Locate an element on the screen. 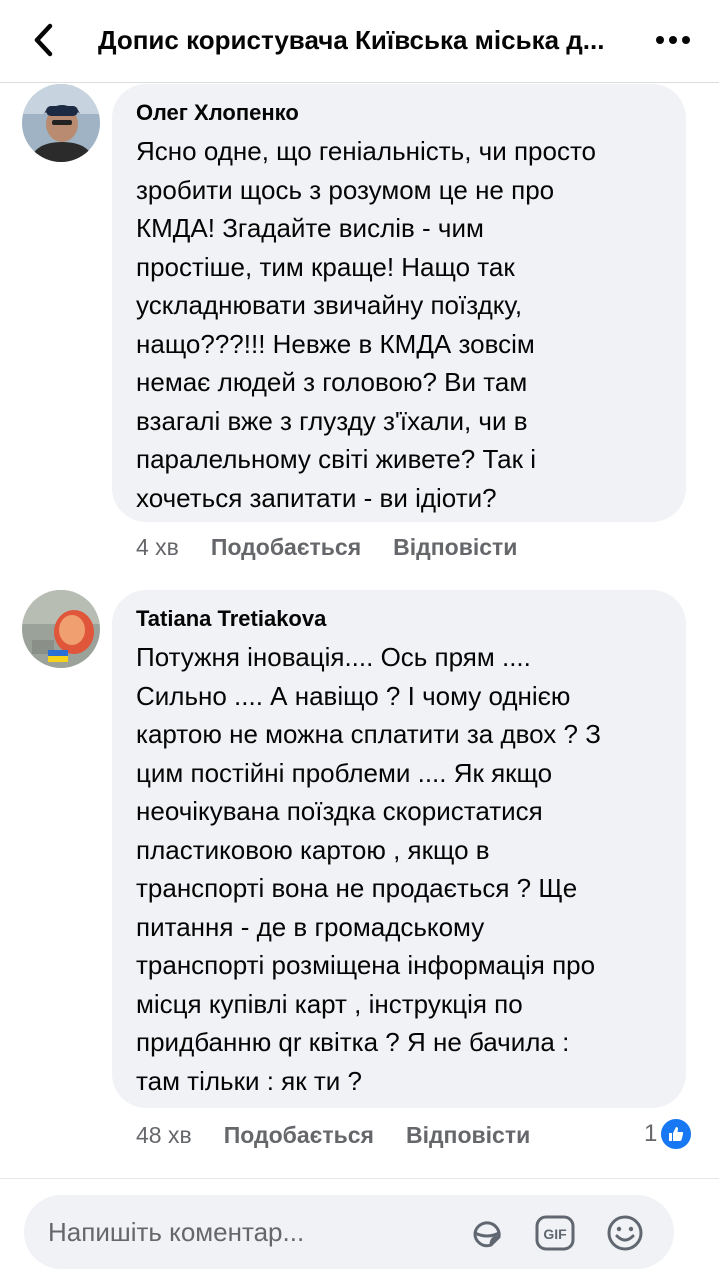 The height and width of the screenshot is (1280, 719). more-options-button is located at coordinates (673, 40).